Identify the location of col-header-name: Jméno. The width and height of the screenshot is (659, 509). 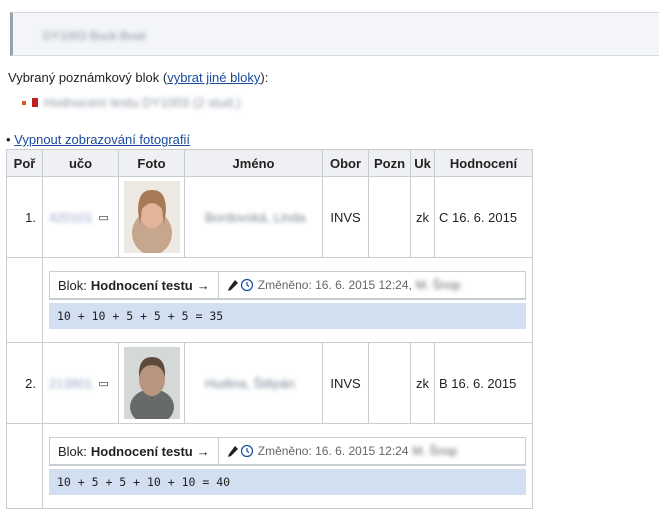
(253, 163).